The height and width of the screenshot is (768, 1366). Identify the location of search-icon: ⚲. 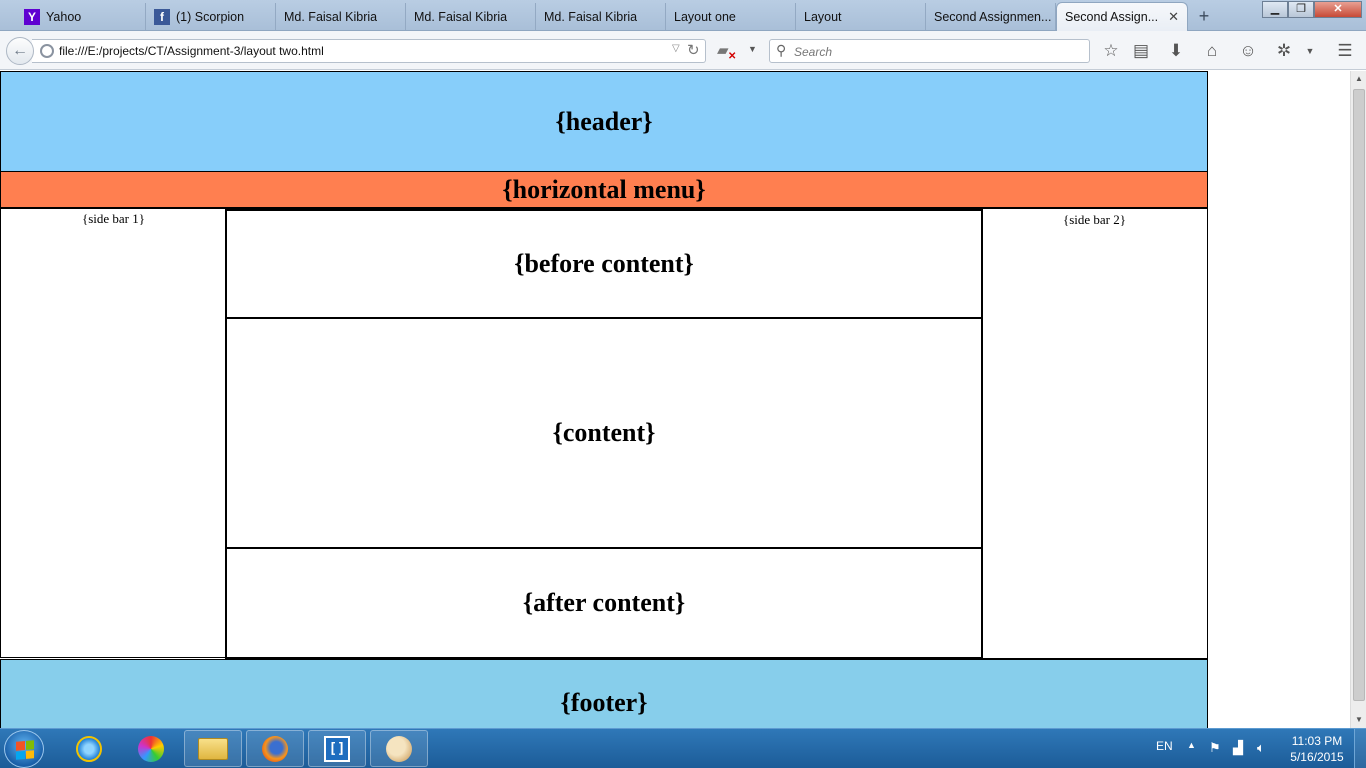
(781, 50).